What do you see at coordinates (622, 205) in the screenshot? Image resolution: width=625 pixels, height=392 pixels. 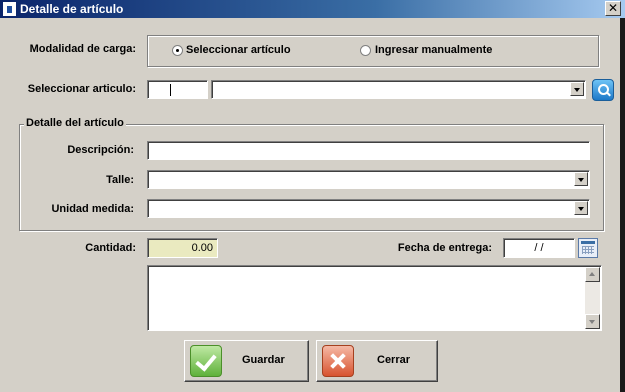 I see `window-edge` at bounding box center [622, 205].